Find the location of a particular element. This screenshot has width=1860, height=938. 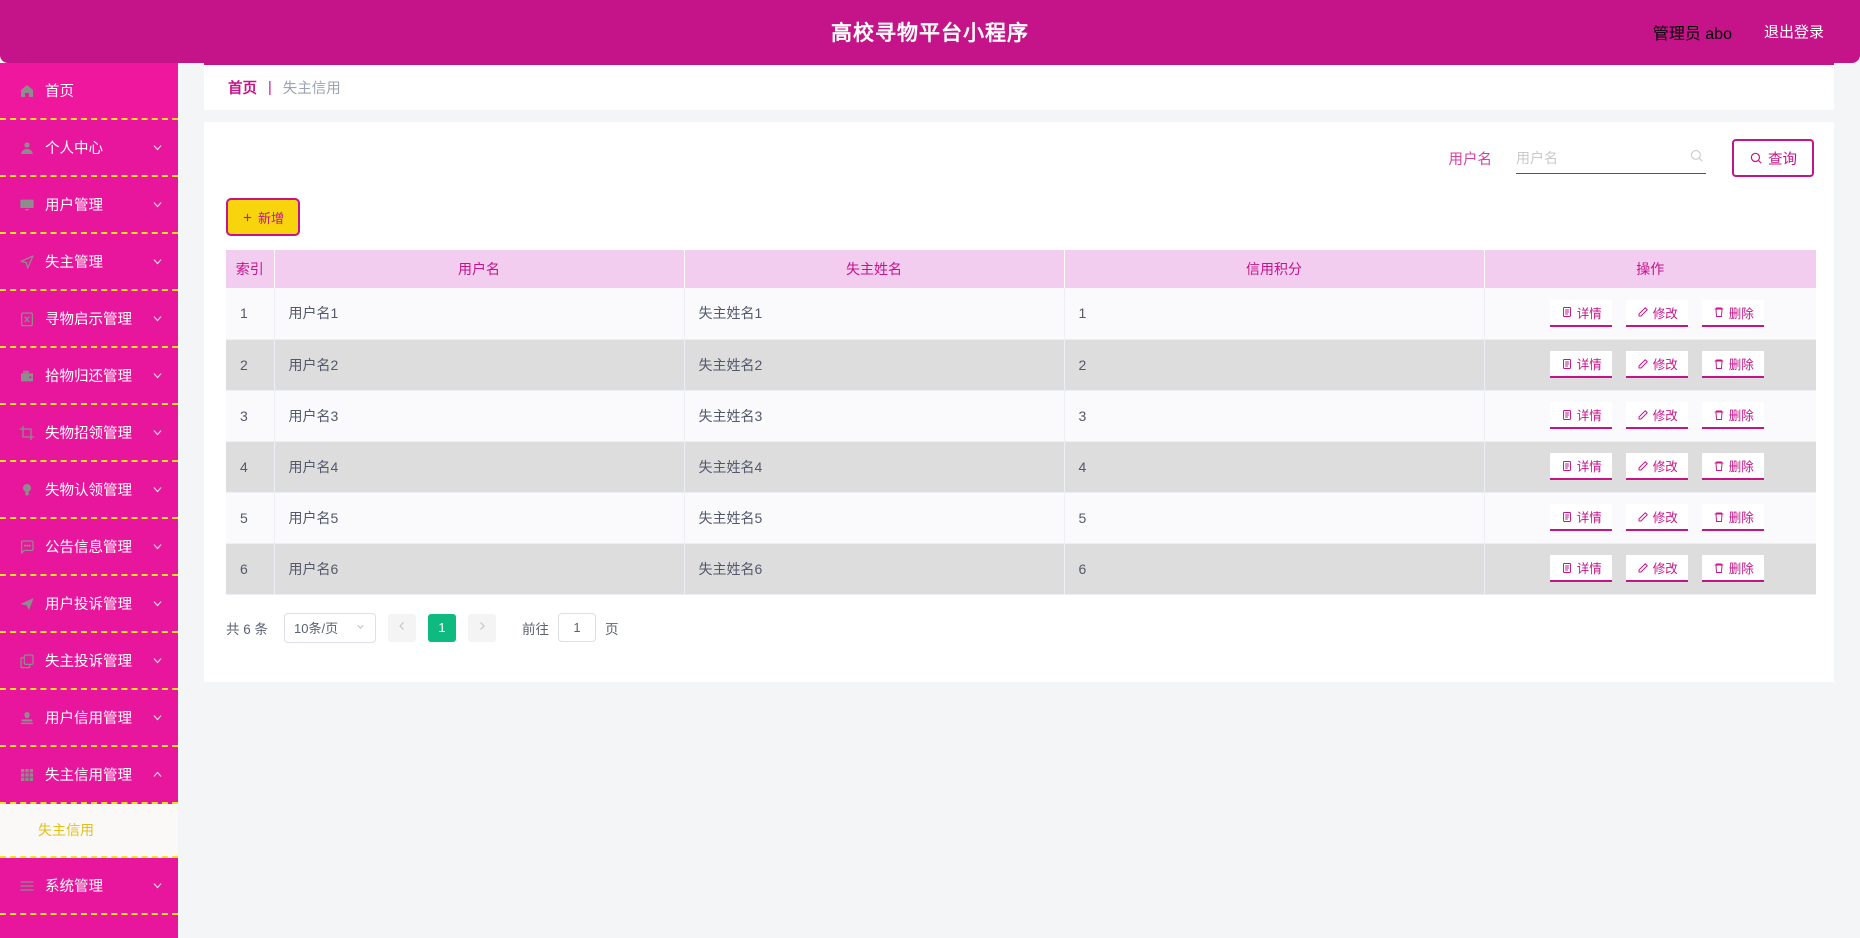

stamp-icon is located at coordinates (26, 717).